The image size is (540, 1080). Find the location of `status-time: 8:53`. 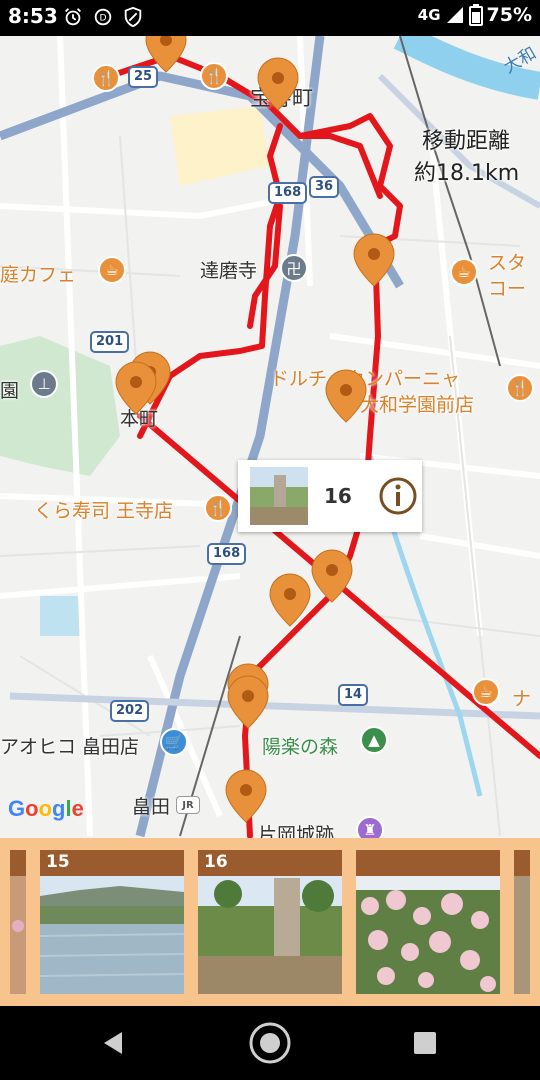

status-time: 8:53 is located at coordinates (33, 16).